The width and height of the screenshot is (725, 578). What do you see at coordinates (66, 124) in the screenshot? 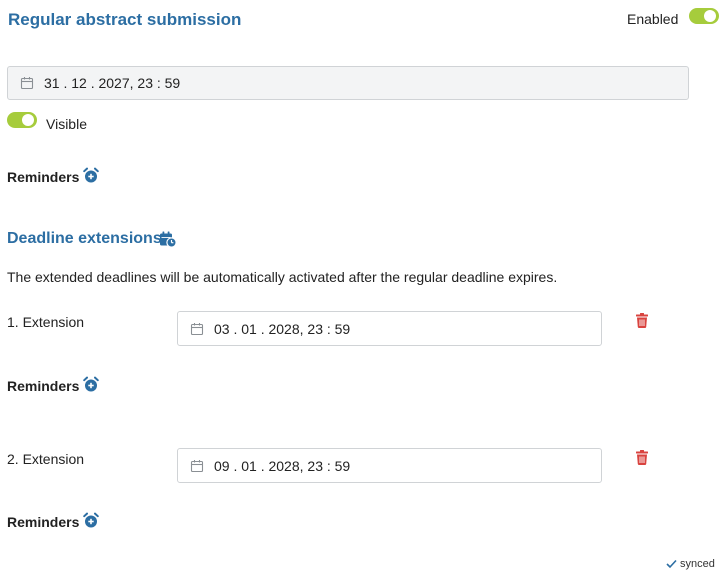
I see `visible-label: Visible` at bounding box center [66, 124].